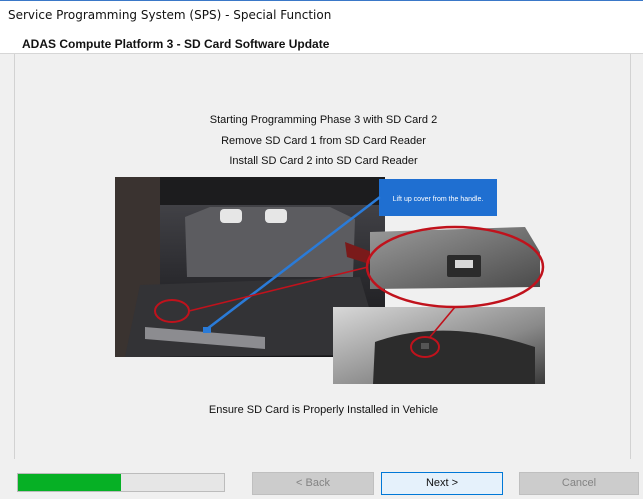  I want to click on sd-handle-marker, so click(425, 346).